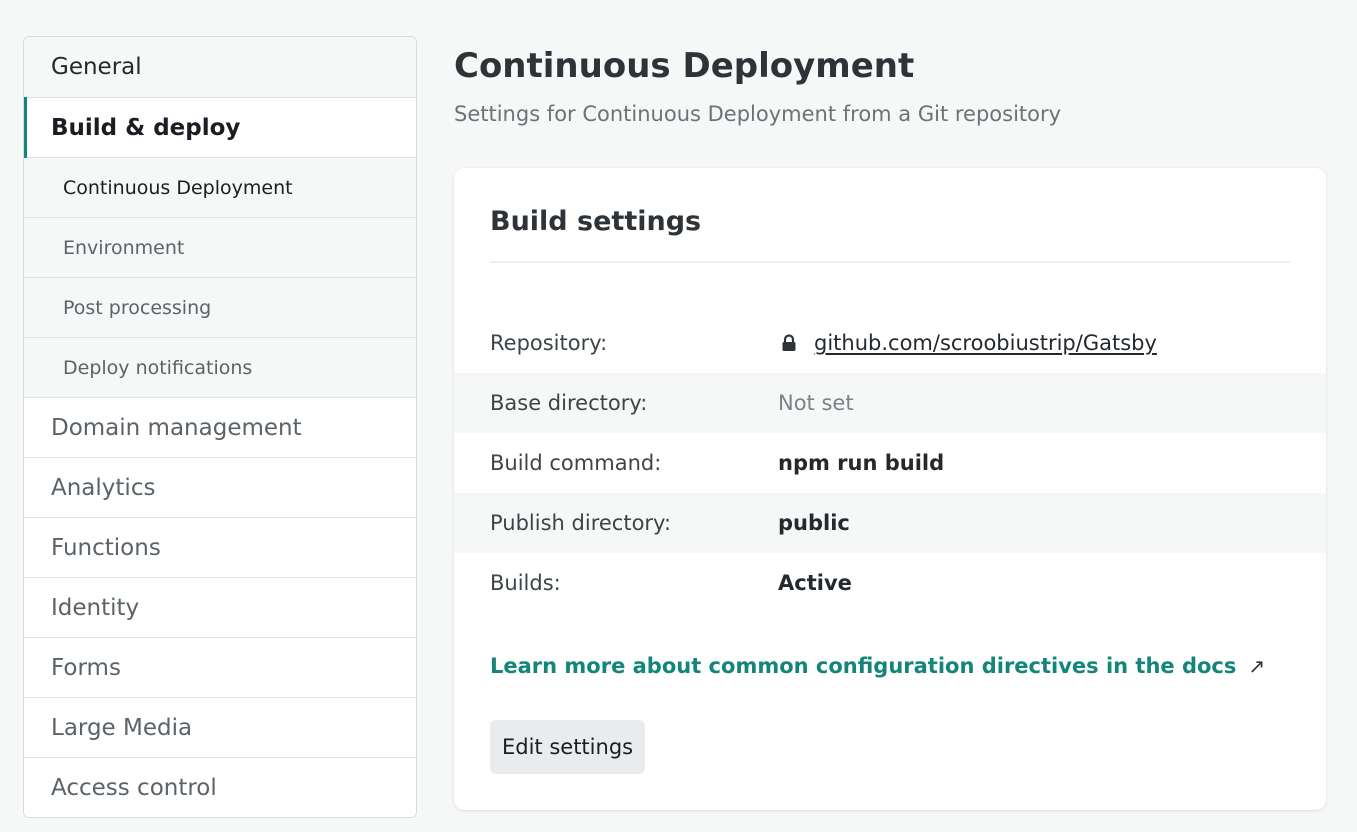  What do you see at coordinates (1257, 666) in the screenshot?
I see `external-link-icon: ↗` at bounding box center [1257, 666].